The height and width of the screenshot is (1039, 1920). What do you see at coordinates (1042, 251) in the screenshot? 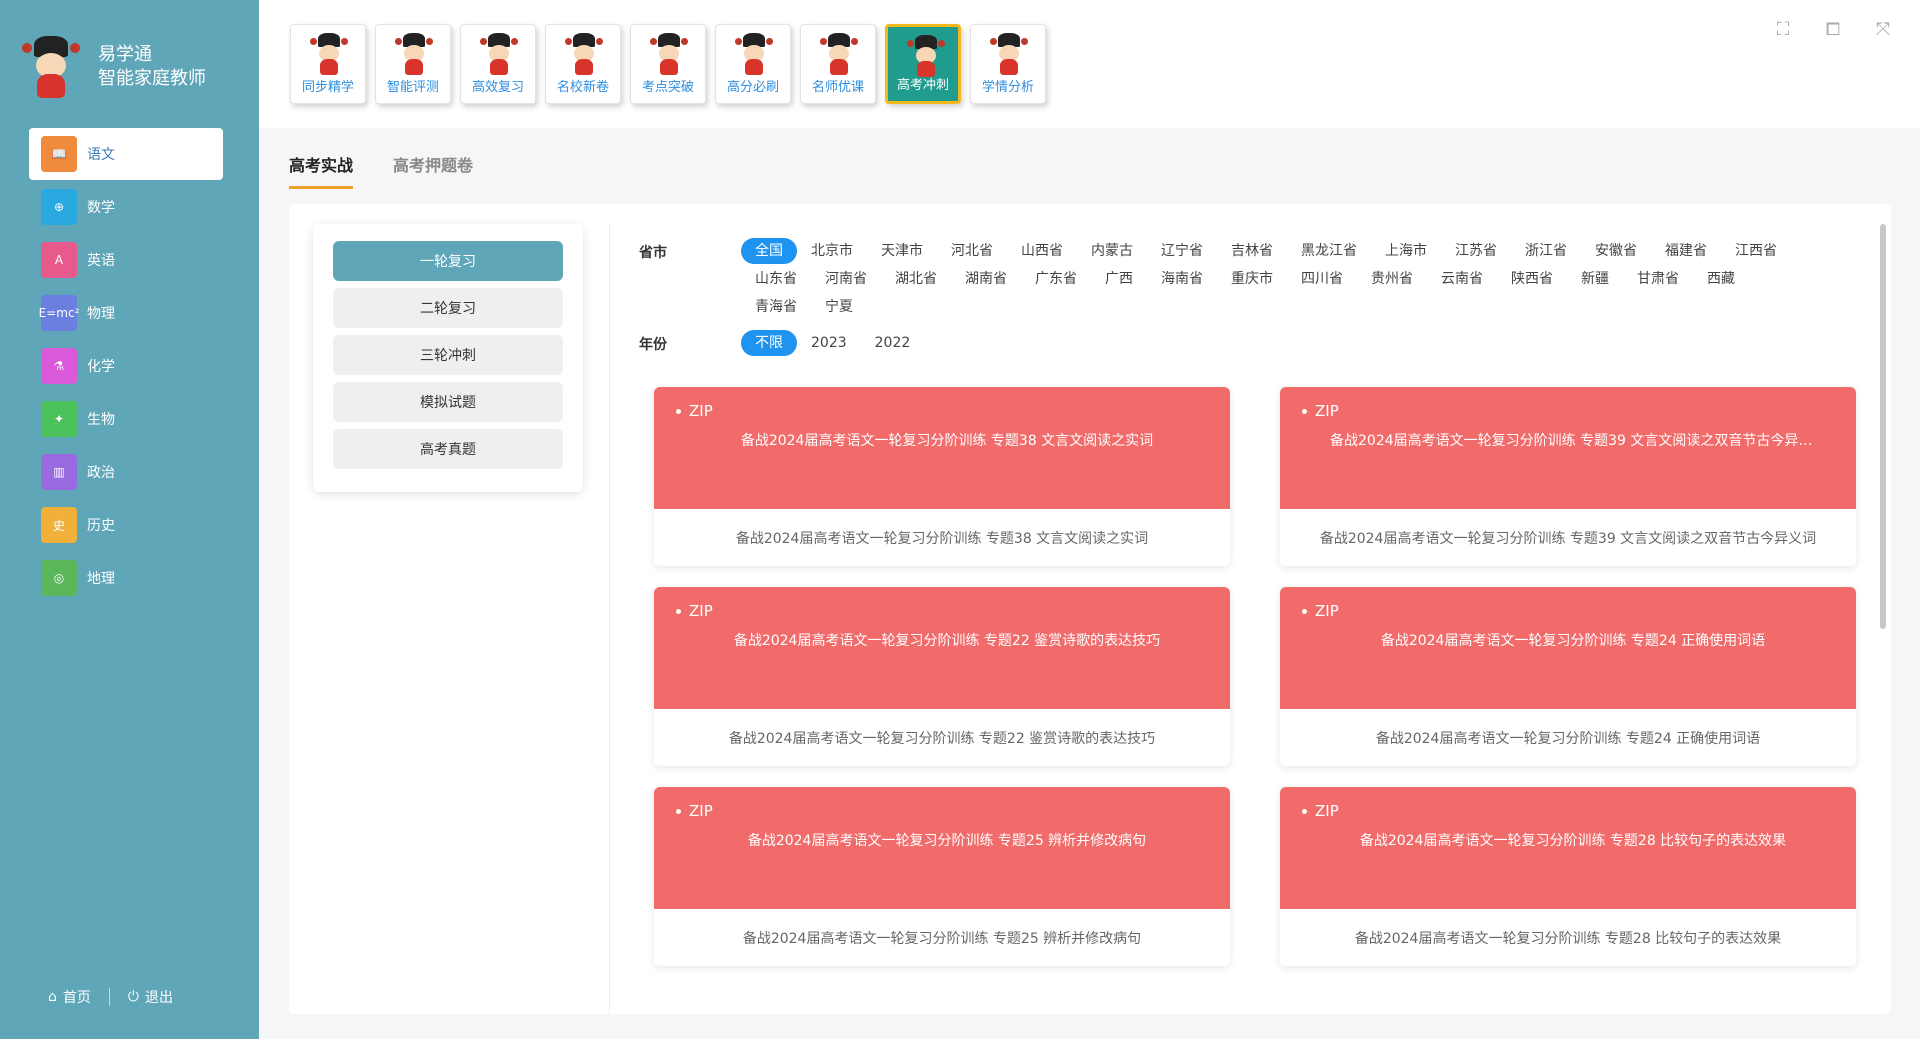
I see `province-chip: 山西省` at bounding box center [1042, 251].